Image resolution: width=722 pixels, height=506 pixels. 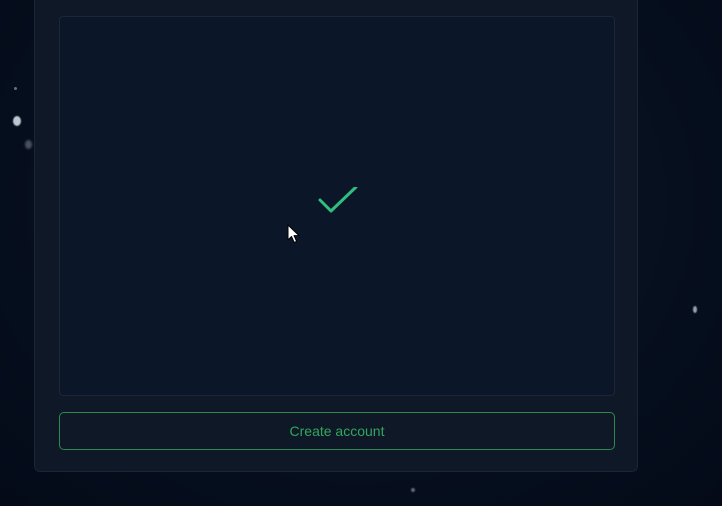 I want to click on checkmark-icon, so click(x=338, y=200).